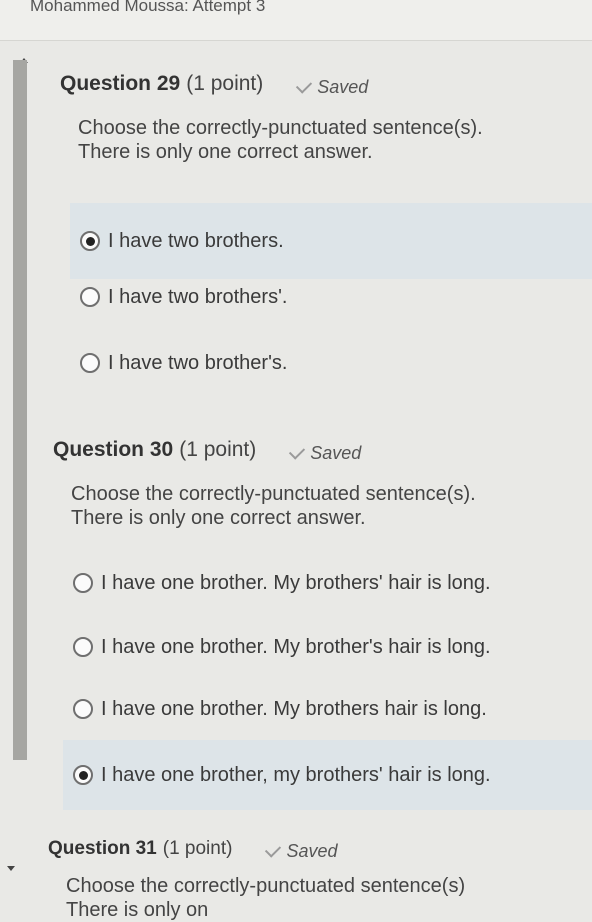  I want to click on scroll-down-arrow-icon, so click(11, 868).